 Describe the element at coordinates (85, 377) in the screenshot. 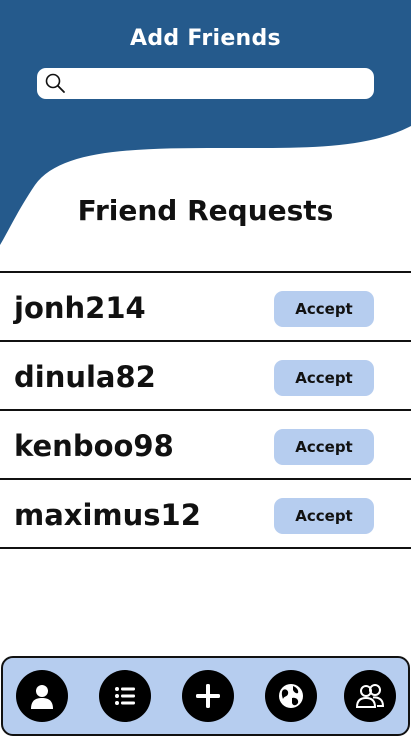

I see `friend-username: dinula82` at that location.